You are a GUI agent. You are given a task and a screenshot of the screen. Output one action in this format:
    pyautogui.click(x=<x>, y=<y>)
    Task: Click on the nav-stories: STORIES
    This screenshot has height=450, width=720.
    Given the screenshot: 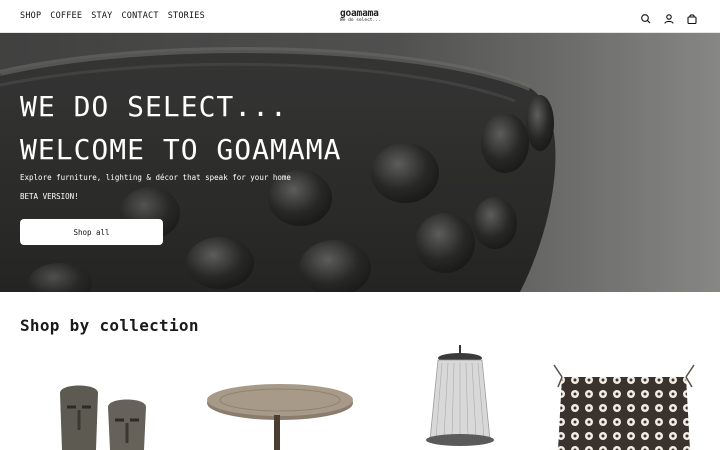 What is the action you would take?
    pyautogui.click(x=186, y=16)
    